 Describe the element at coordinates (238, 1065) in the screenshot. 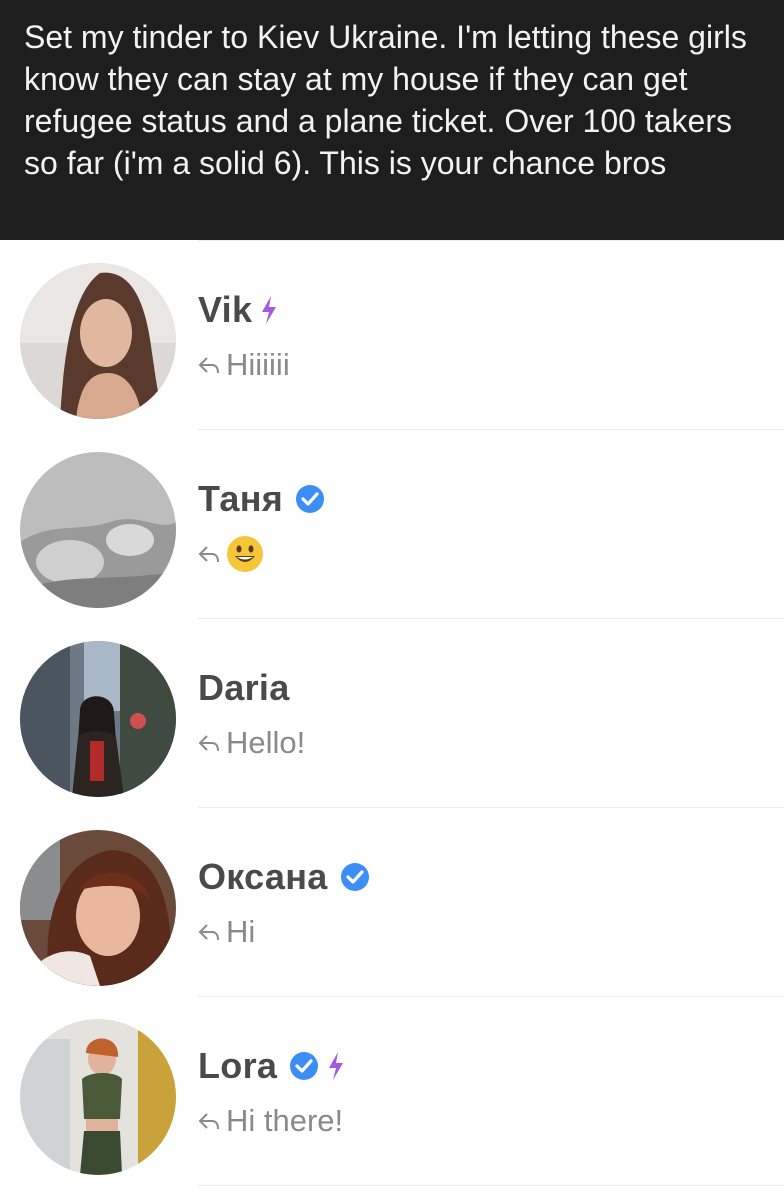

I see `match-name: Lora` at that location.